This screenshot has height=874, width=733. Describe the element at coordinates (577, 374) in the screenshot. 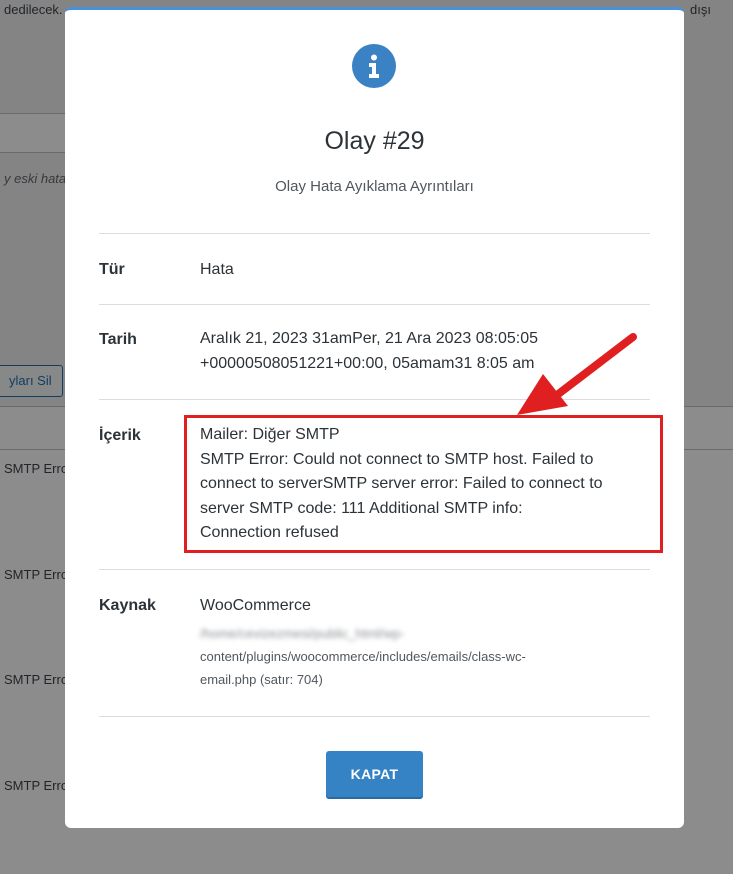

I see `annotation-arrow-icon` at that location.